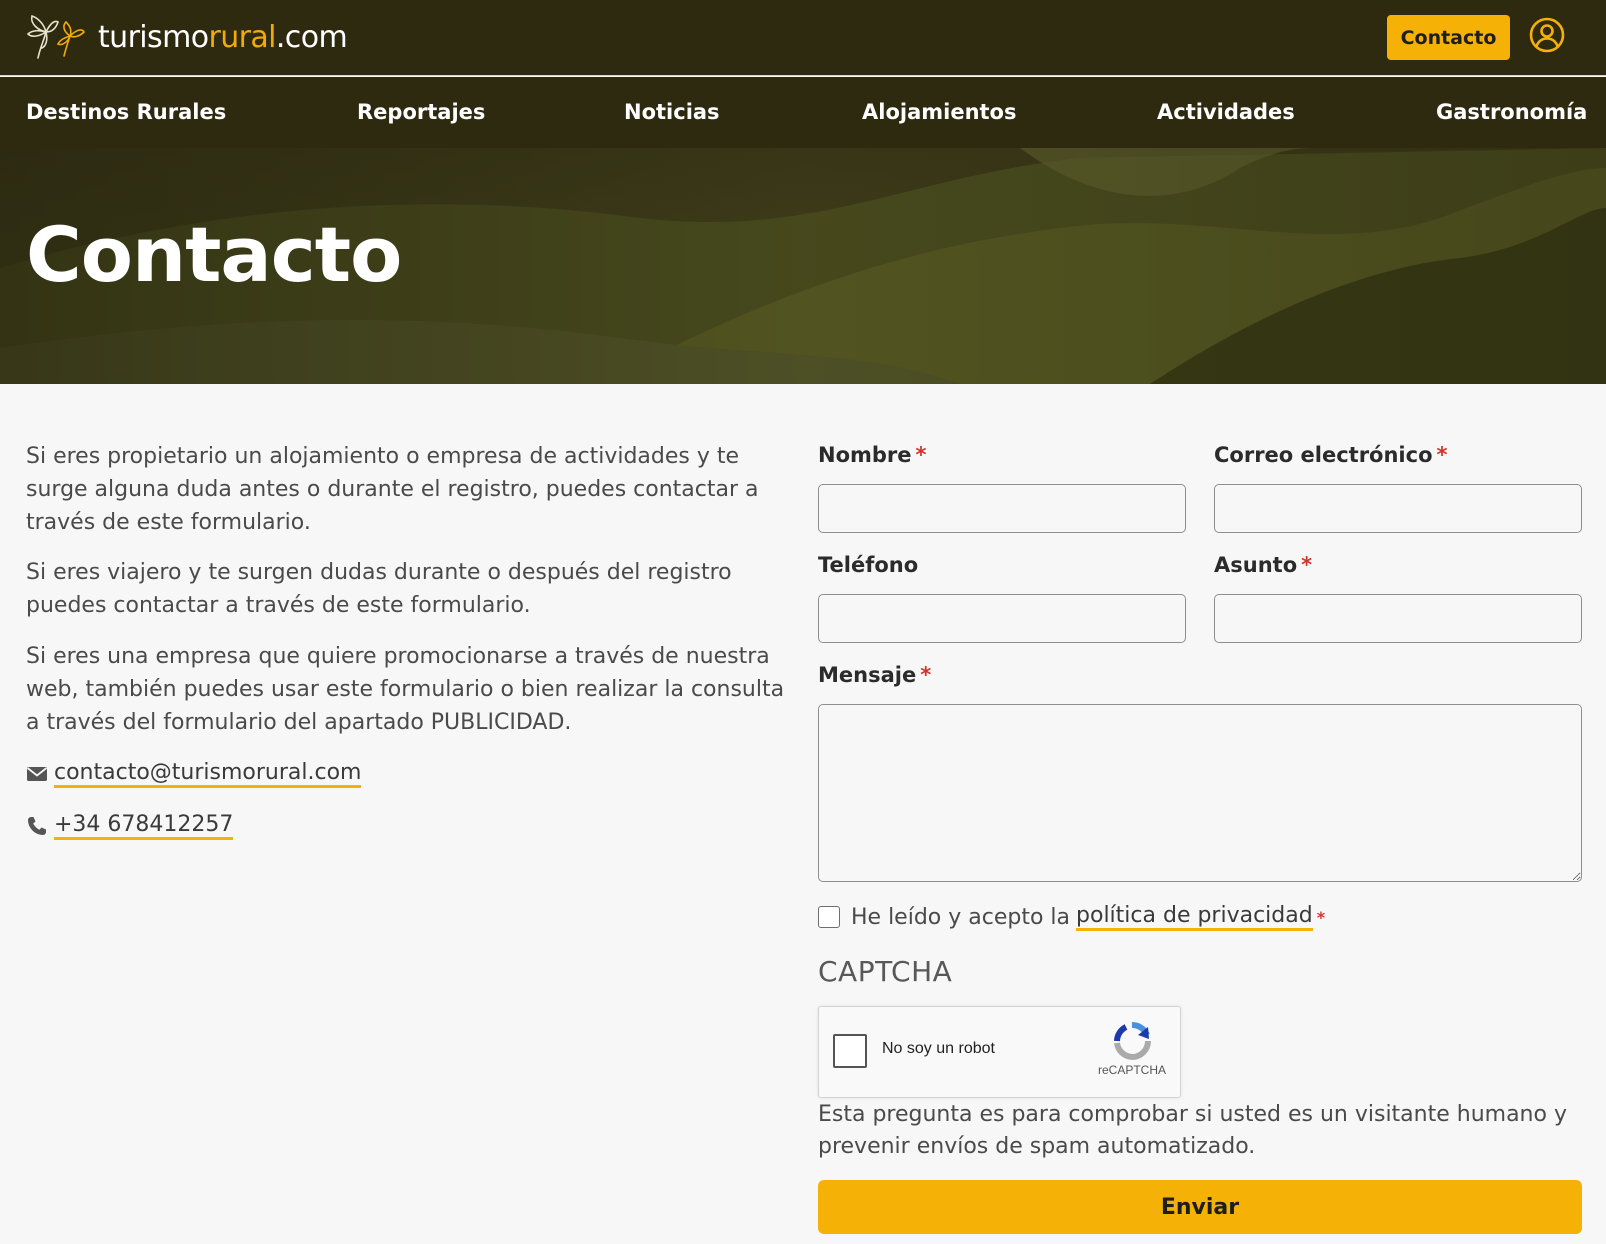 The height and width of the screenshot is (1244, 1606). I want to click on privacy-policy-link: política de privacidad, so click(1194, 917).